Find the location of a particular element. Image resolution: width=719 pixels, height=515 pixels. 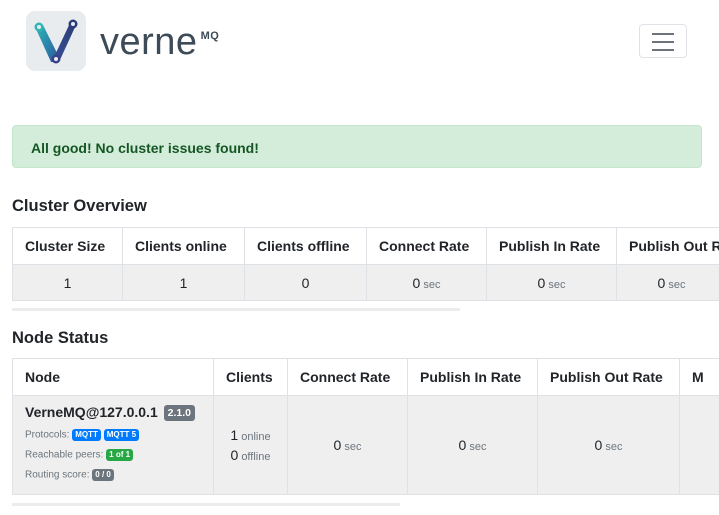

brand-name: verne is located at coordinates (149, 42).